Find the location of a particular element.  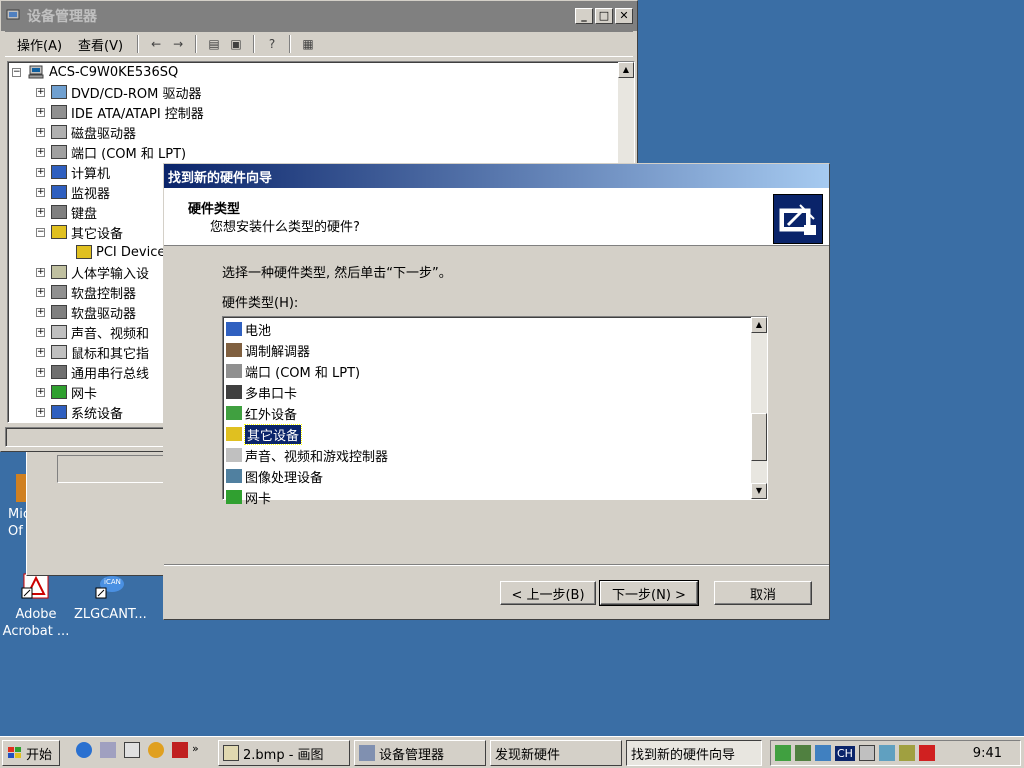

hardware-icon is located at coordinates (803, 753).